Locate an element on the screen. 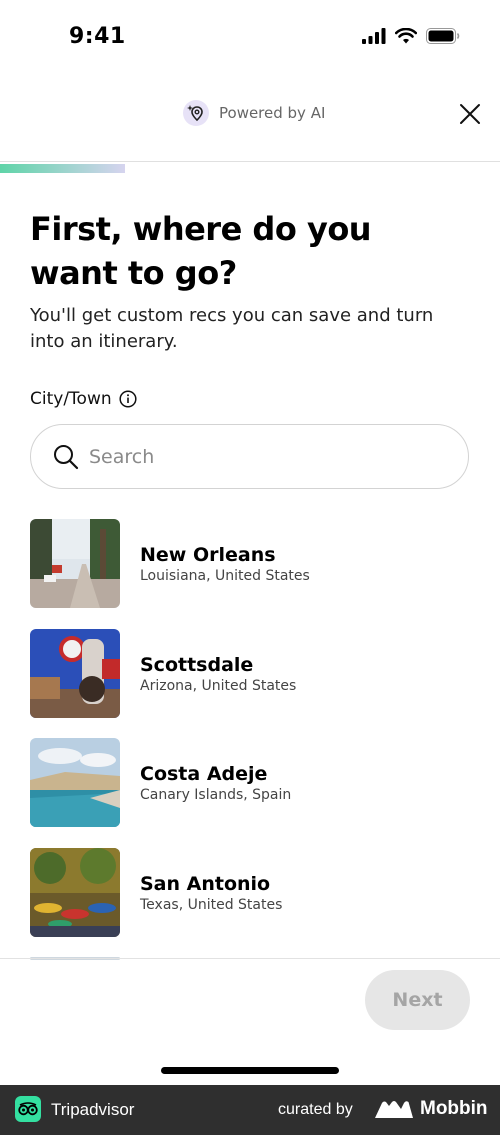 This screenshot has width=500, height=1135. result-region: Canary Islands, Spain is located at coordinates (216, 795).